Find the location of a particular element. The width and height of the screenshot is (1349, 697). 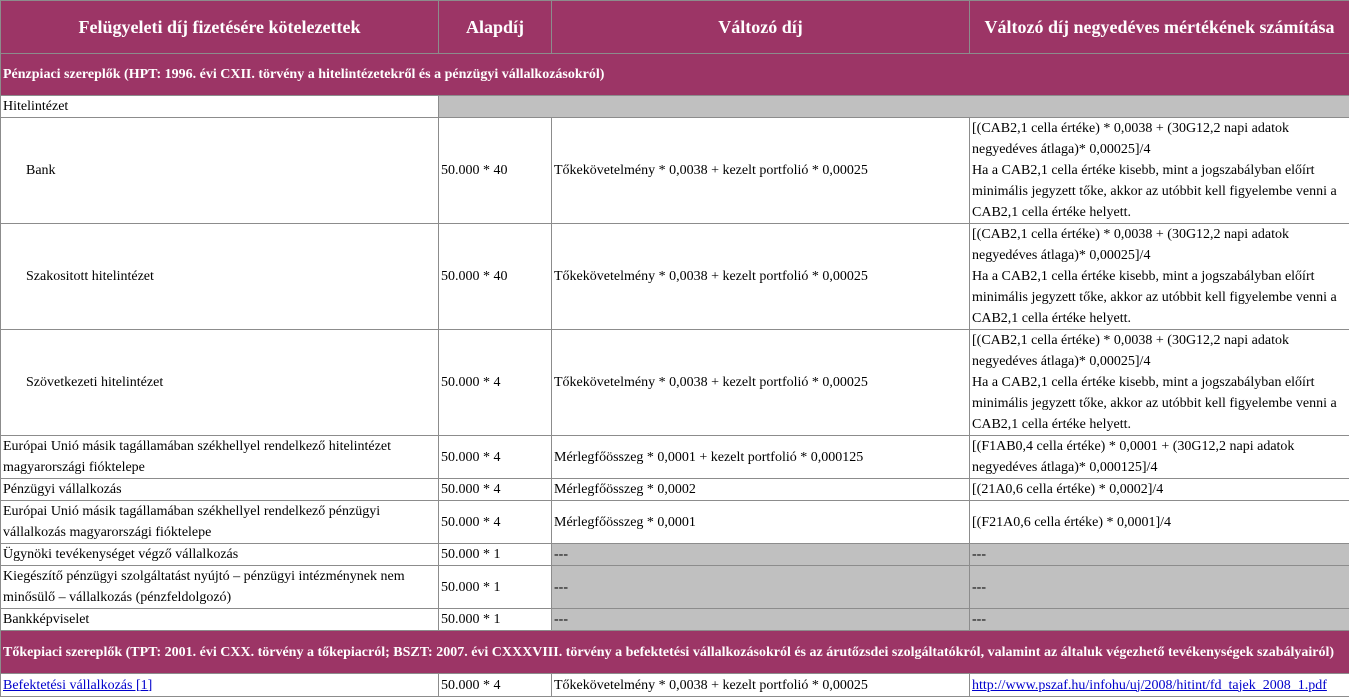

gray-cell is located at coordinates (894, 107).